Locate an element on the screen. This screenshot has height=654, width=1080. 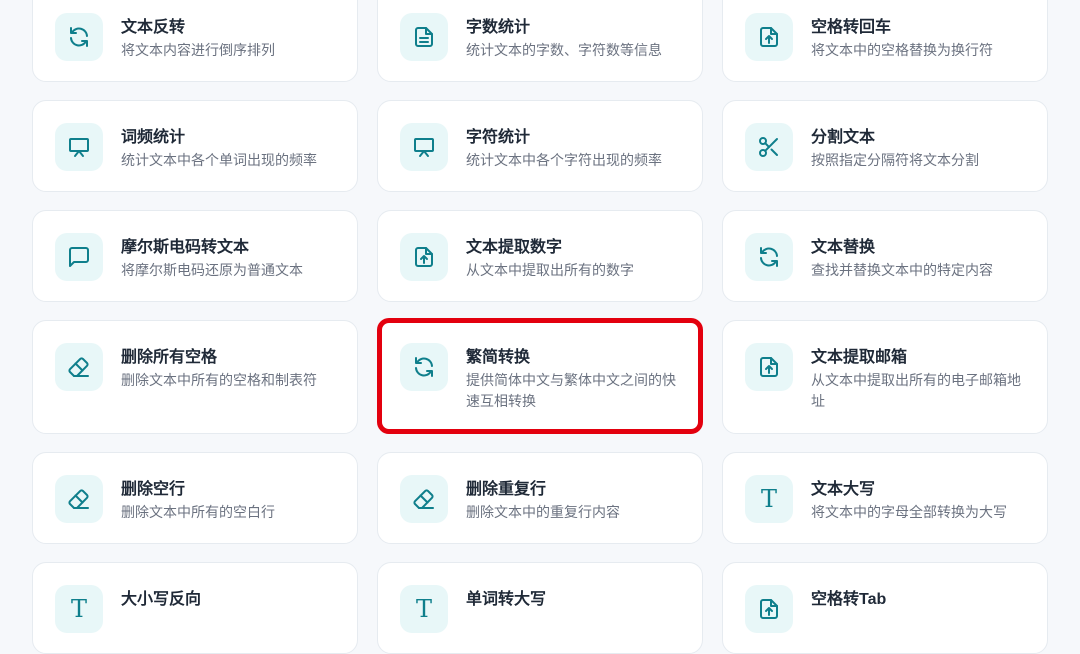
card-title: 空格转Tab is located at coordinates (849, 599).